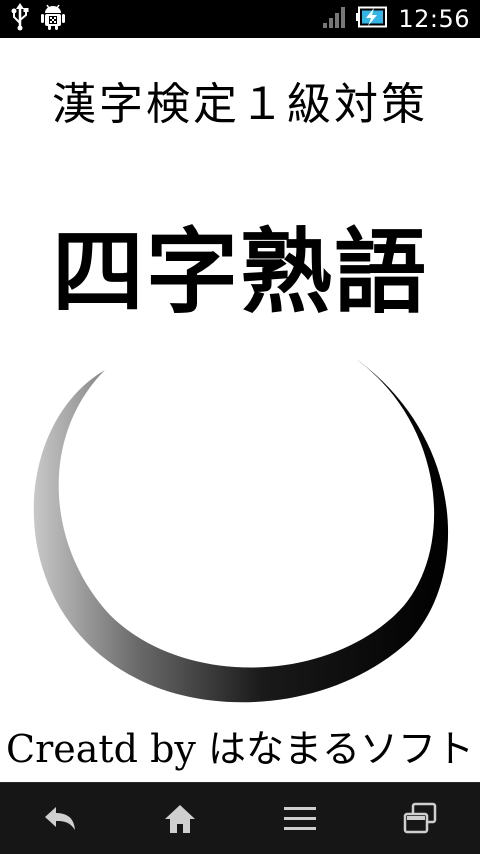 Image resolution: width=480 pixels, height=854 pixels. What do you see at coordinates (334, 19) in the screenshot?
I see `signal-icon` at bounding box center [334, 19].